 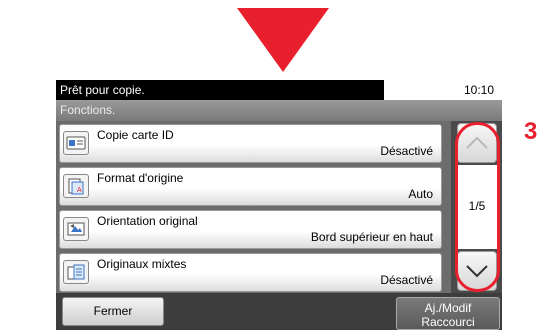 I want to click on id-card-icon, so click(x=76, y=143).